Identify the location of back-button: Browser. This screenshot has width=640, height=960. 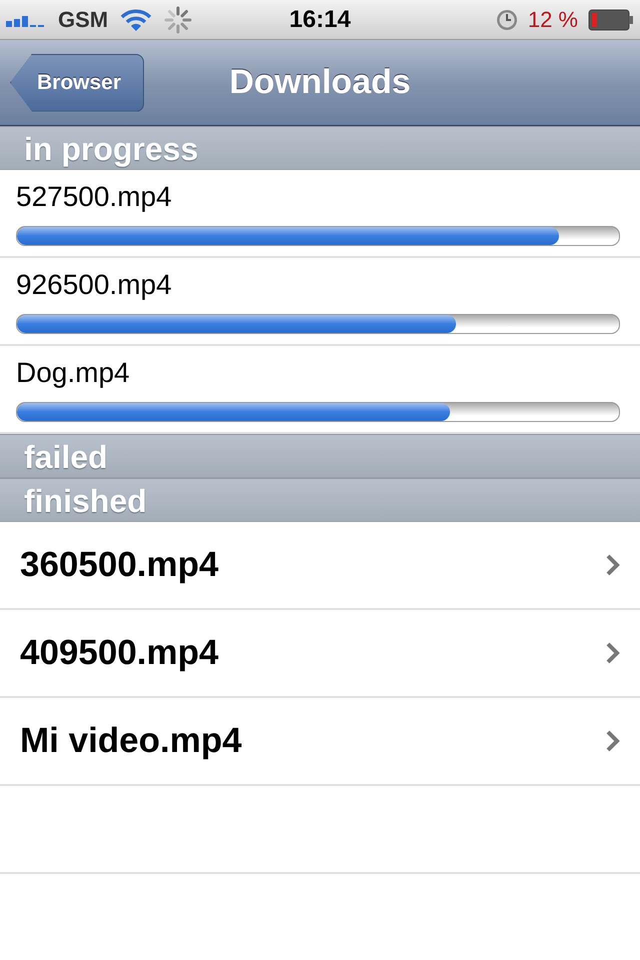
(77, 83).